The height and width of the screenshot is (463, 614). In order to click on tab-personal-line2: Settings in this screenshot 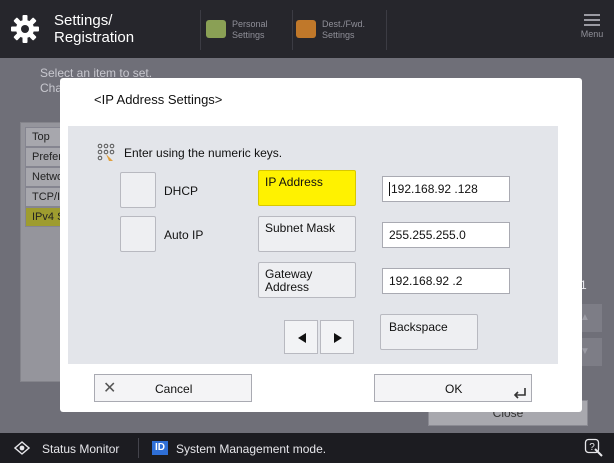, I will do `click(248, 35)`.